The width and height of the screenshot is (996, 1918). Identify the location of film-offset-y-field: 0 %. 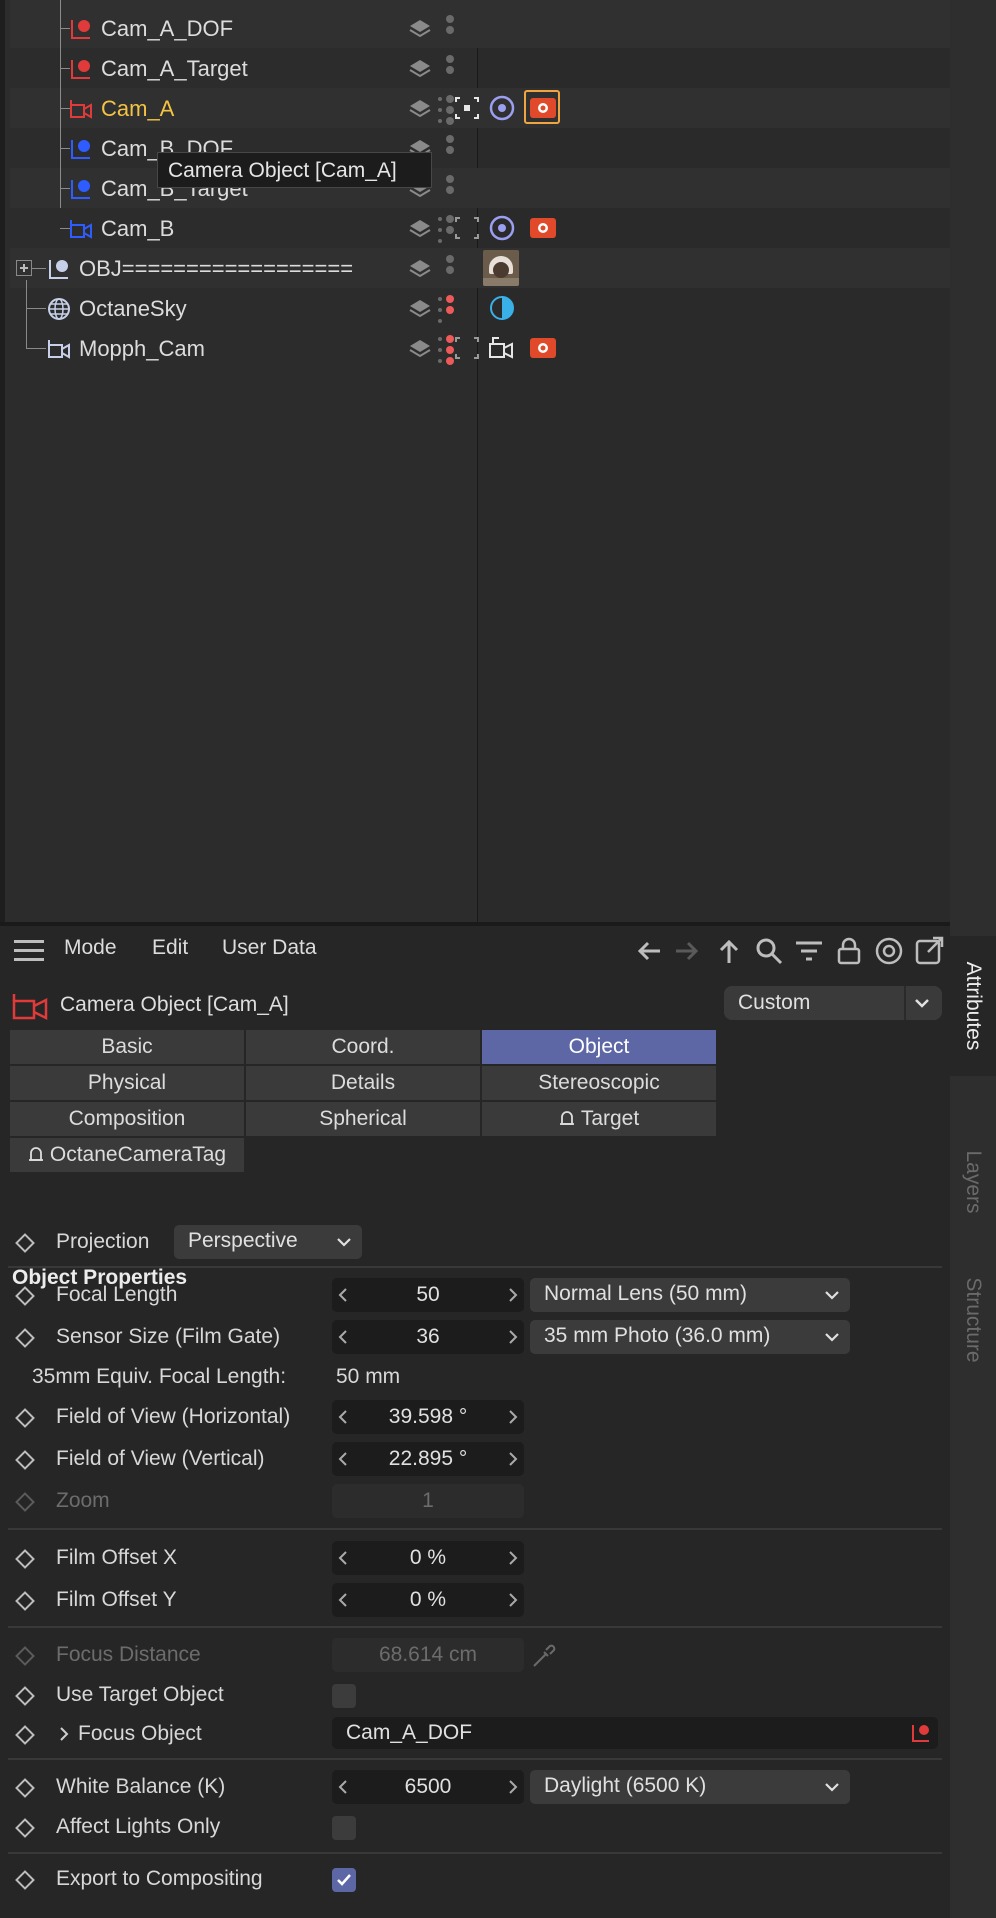
(428, 1600).